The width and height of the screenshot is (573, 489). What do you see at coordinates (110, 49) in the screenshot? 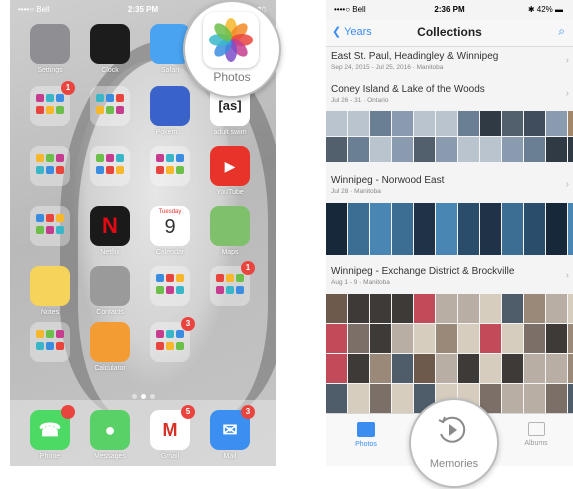
I see `clock-app: Clock` at bounding box center [110, 49].